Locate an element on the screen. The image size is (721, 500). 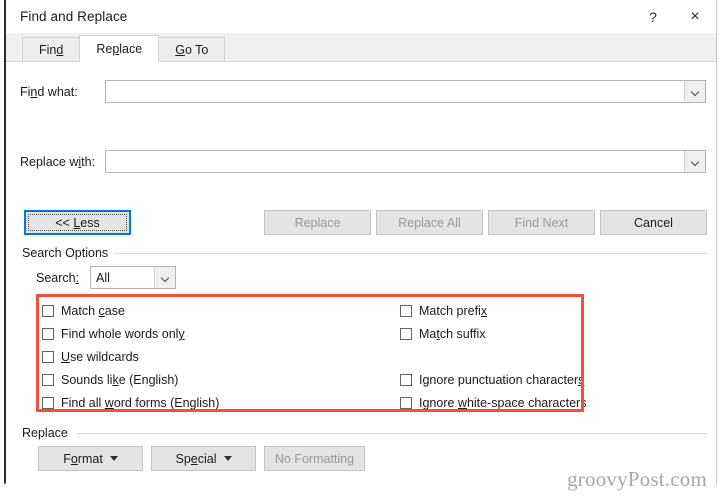
close-icon: × is located at coordinates (695, 16).